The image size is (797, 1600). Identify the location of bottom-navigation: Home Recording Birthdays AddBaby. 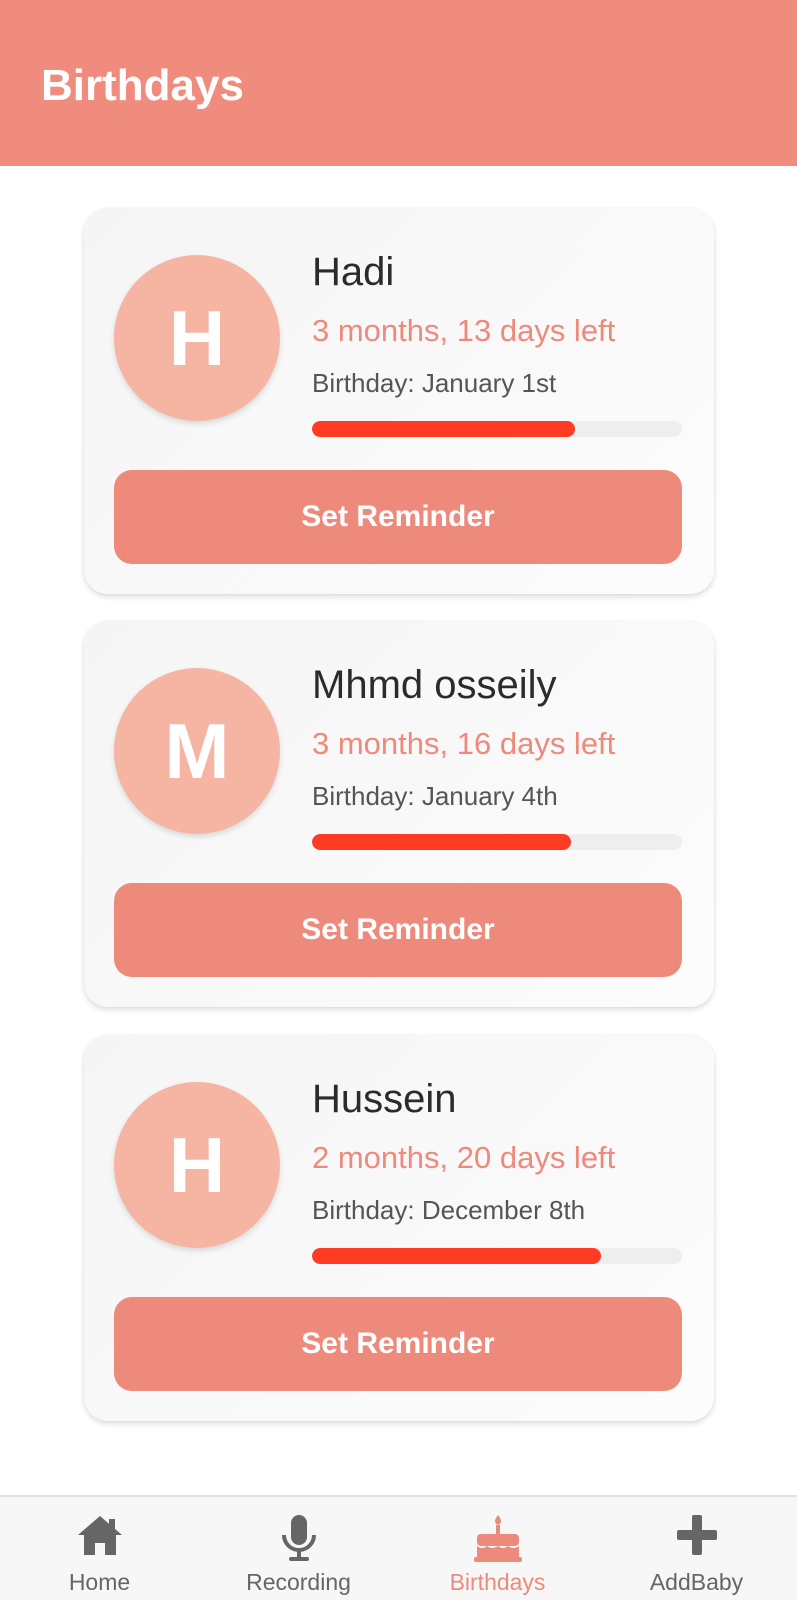
(398, 1547).